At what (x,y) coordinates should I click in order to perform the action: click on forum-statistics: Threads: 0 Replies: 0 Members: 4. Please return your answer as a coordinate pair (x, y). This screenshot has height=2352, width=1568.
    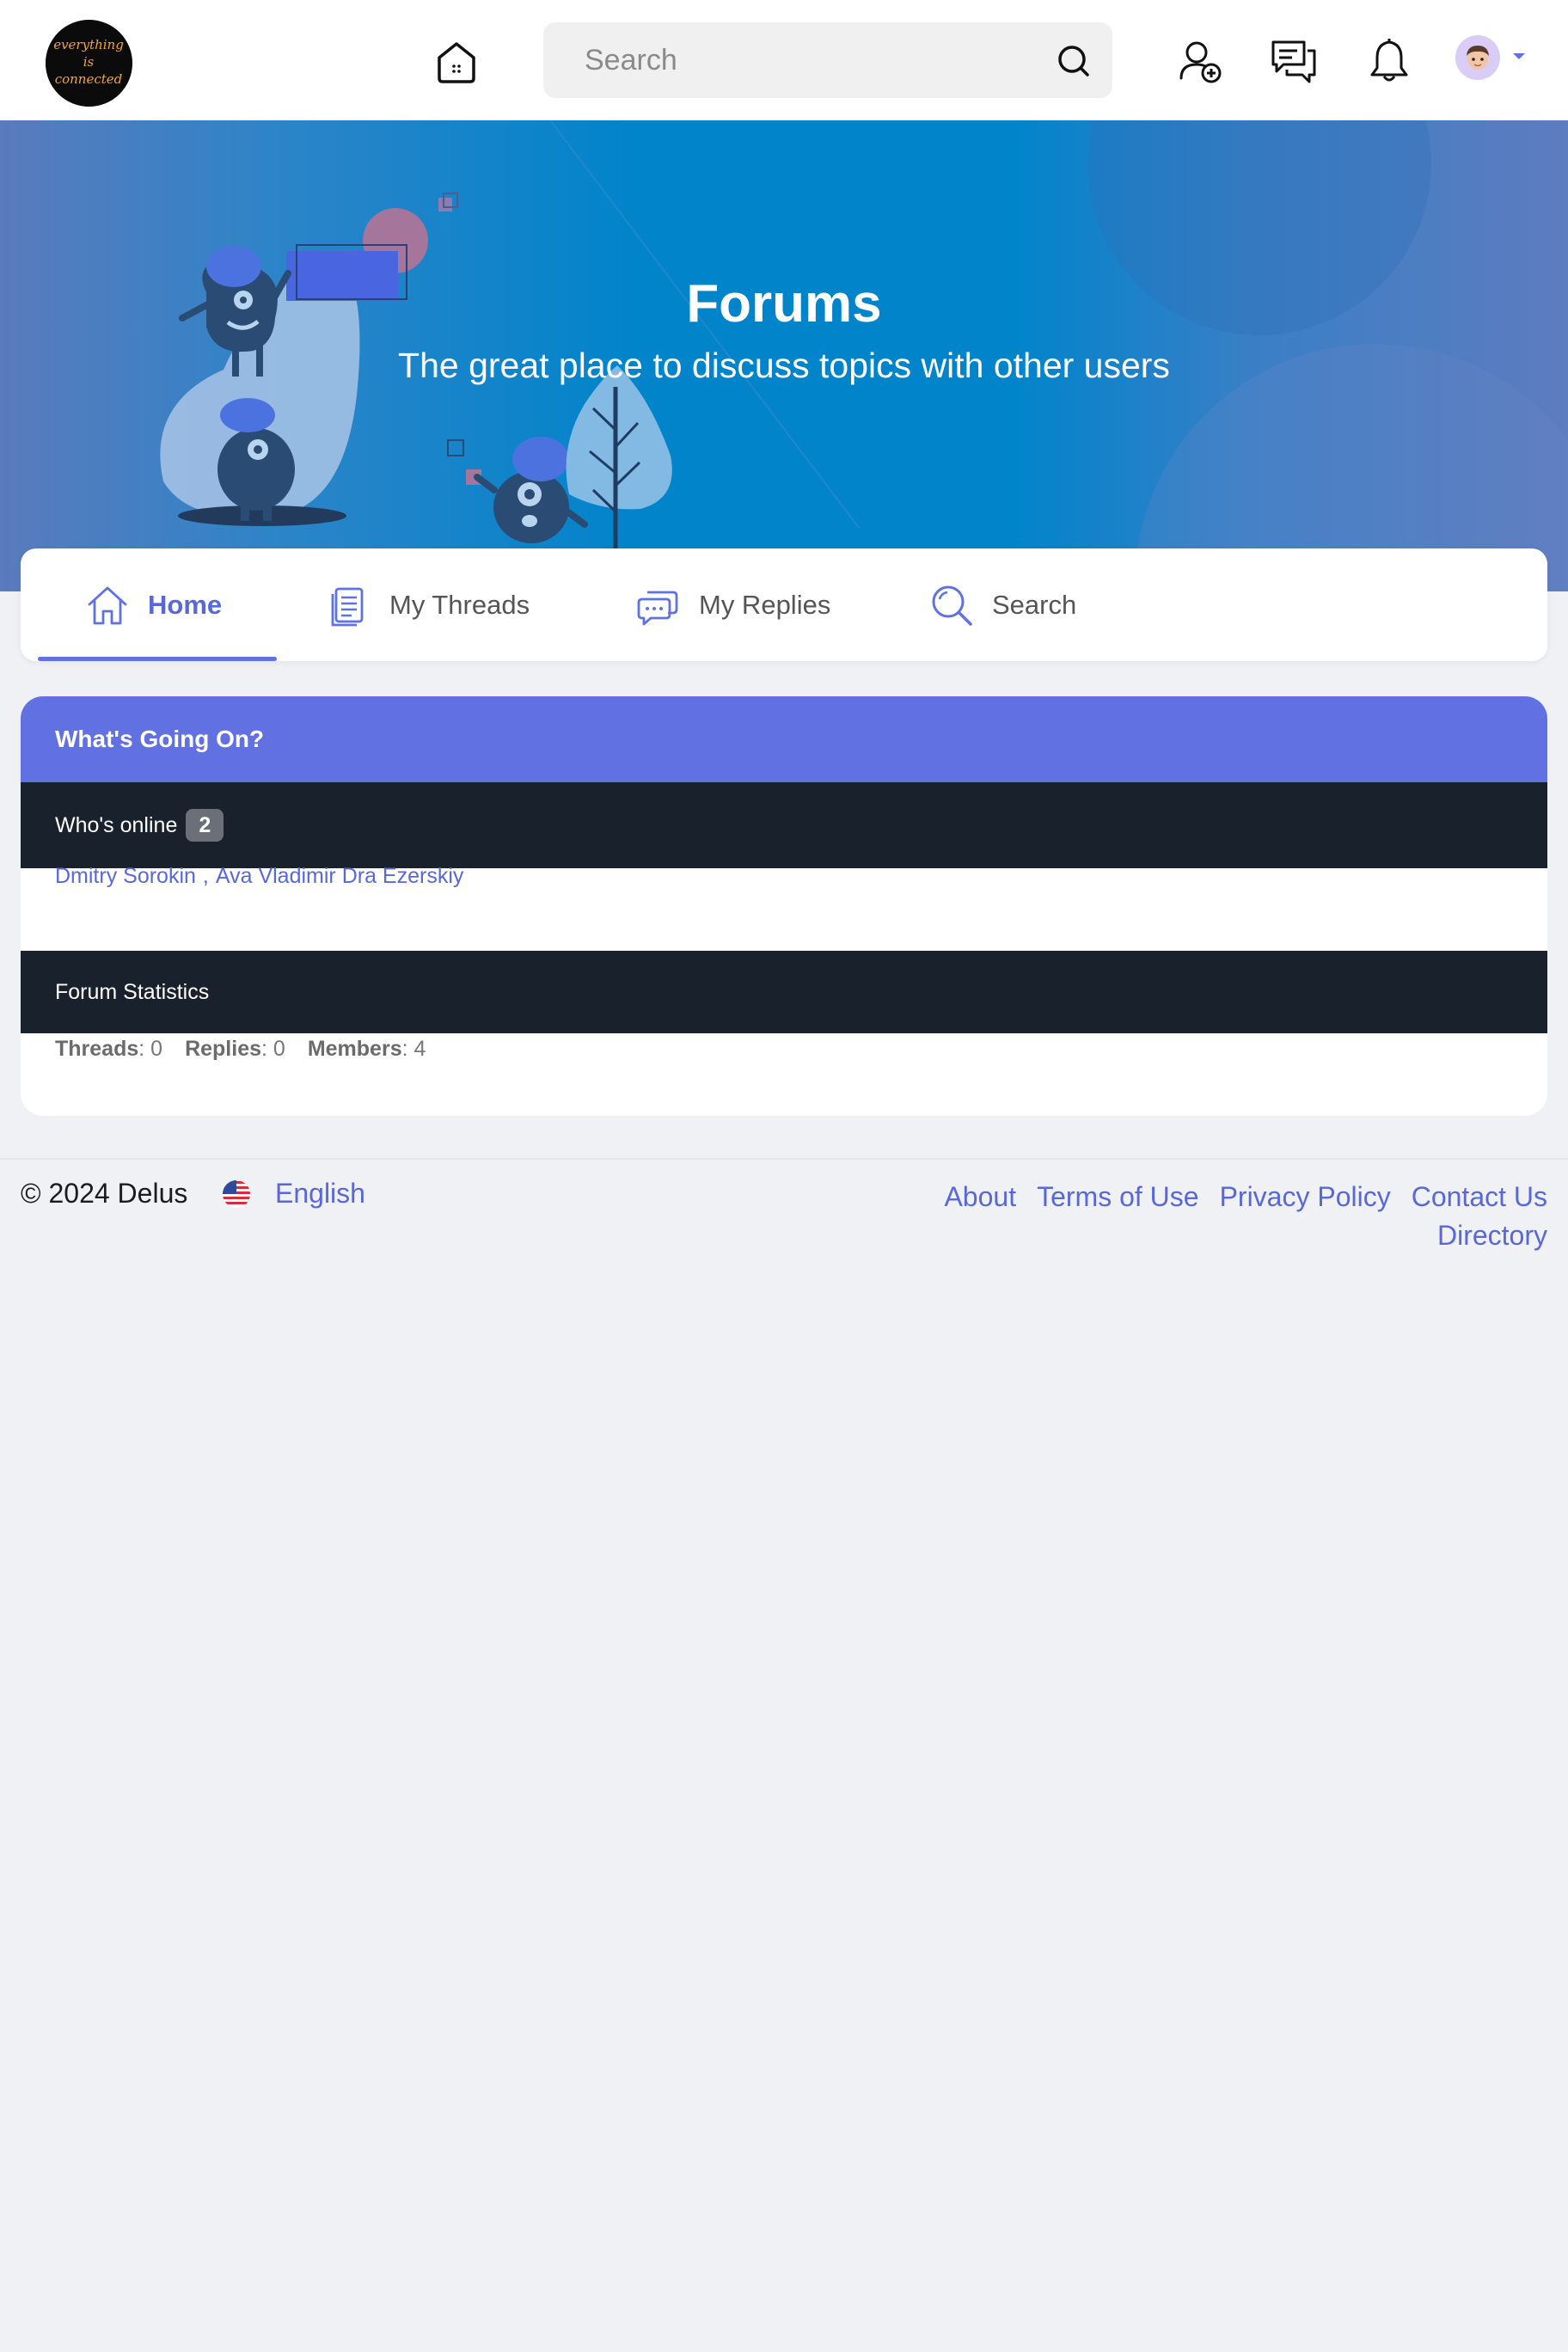
    Looking at the image, I should click on (251, 1049).